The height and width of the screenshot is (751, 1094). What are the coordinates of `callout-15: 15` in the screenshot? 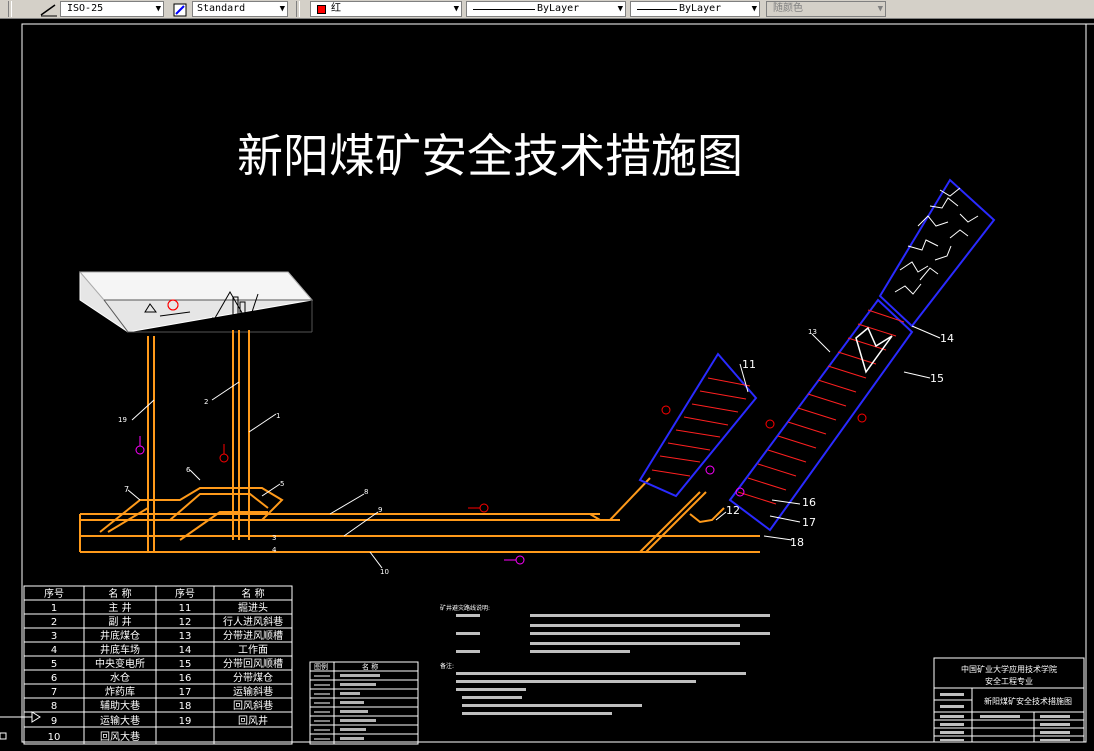 It's located at (937, 378).